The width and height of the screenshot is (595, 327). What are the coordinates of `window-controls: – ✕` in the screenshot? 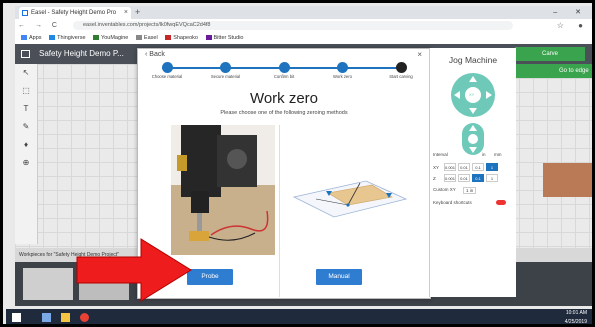 It's located at (571, 12).